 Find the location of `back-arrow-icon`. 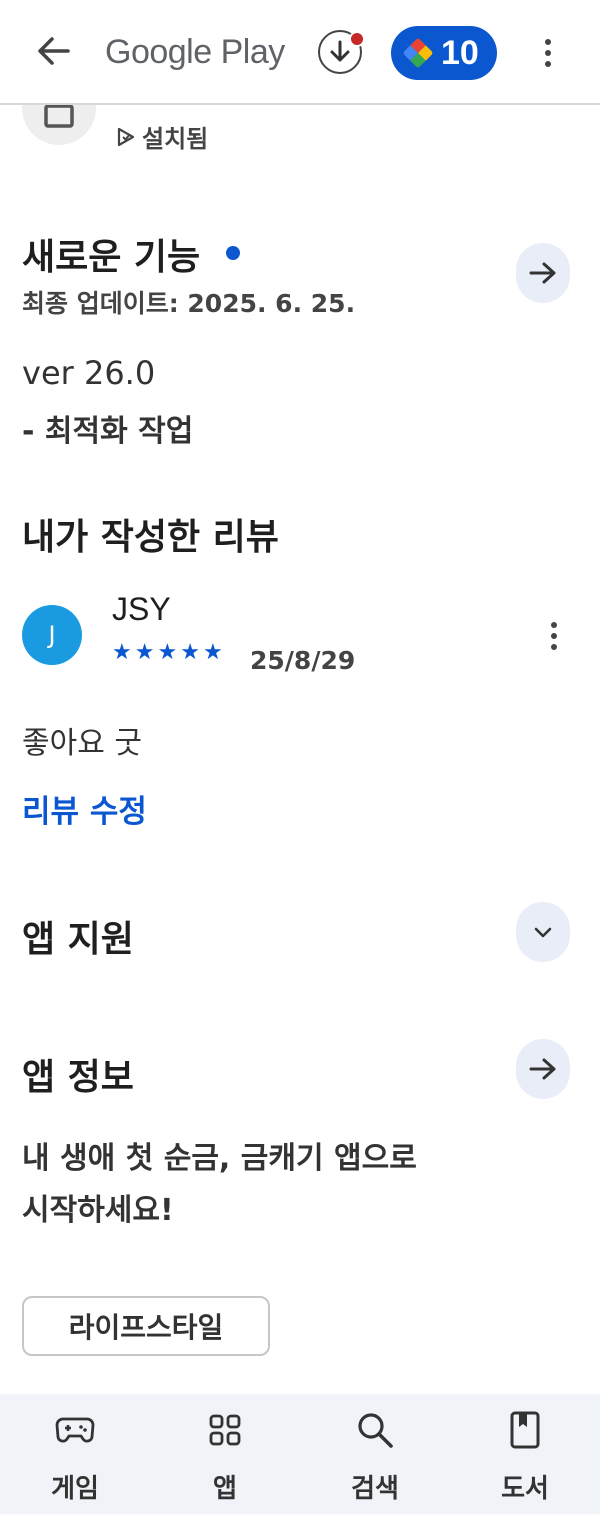

back-arrow-icon is located at coordinates (54, 51).